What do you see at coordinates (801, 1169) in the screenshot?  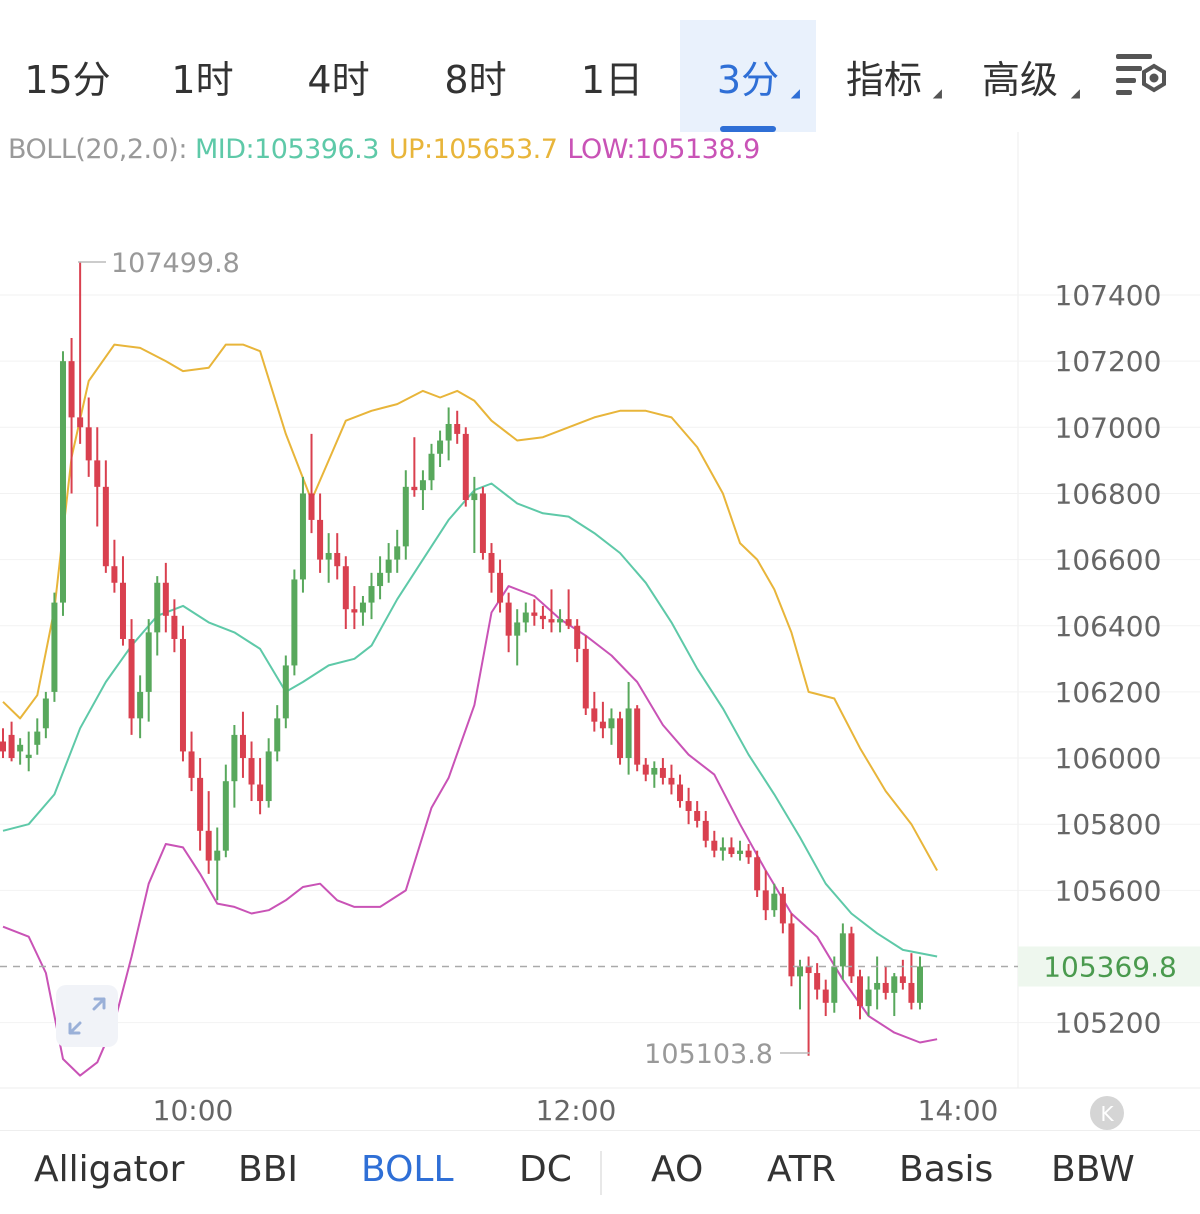 I see `indicator-atr: ATR` at bounding box center [801, 1169].